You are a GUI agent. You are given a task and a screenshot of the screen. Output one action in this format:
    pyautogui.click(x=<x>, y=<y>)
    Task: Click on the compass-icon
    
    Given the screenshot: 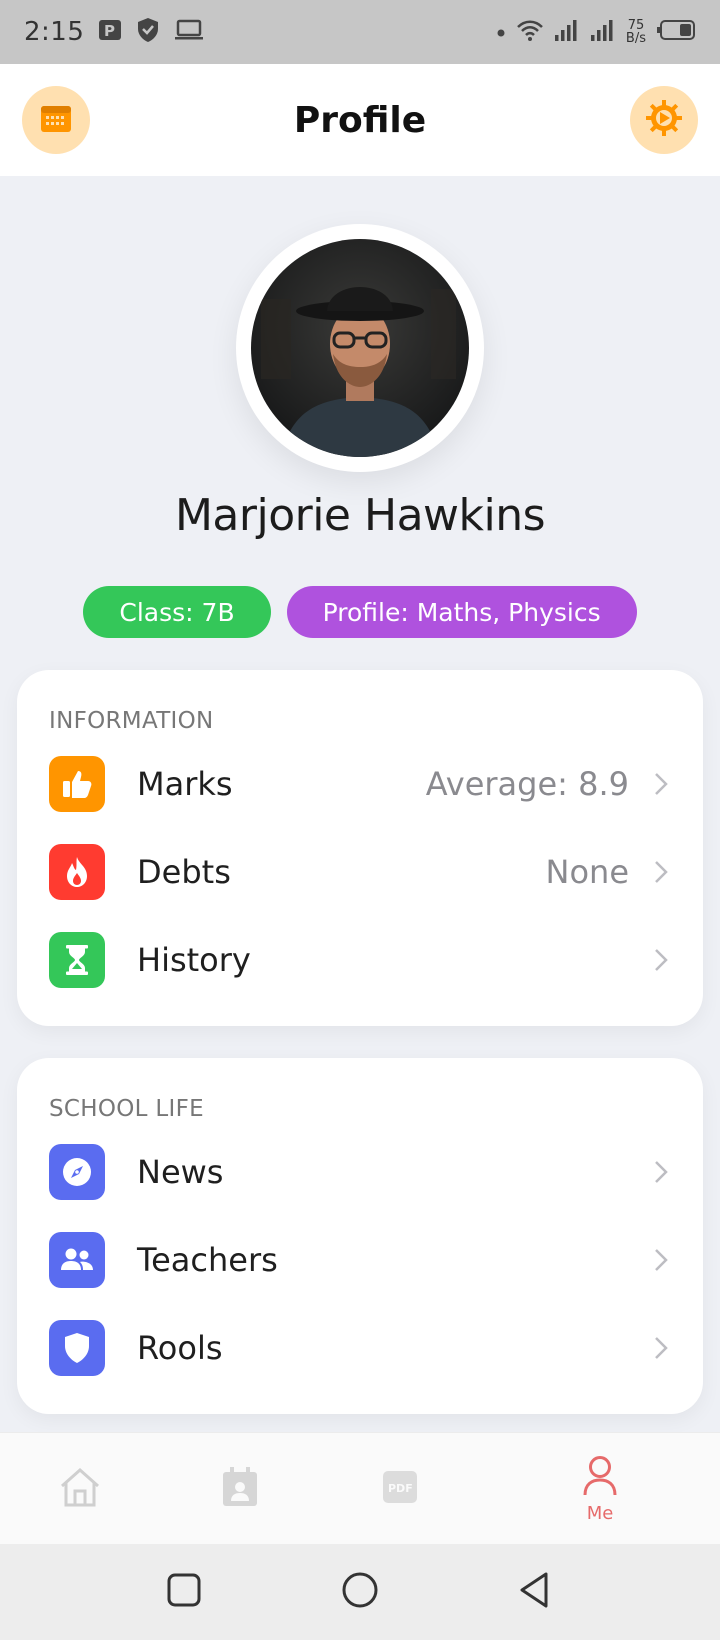 What is the action you would take?
    pyautogui.click(x=77, y=1172)
    